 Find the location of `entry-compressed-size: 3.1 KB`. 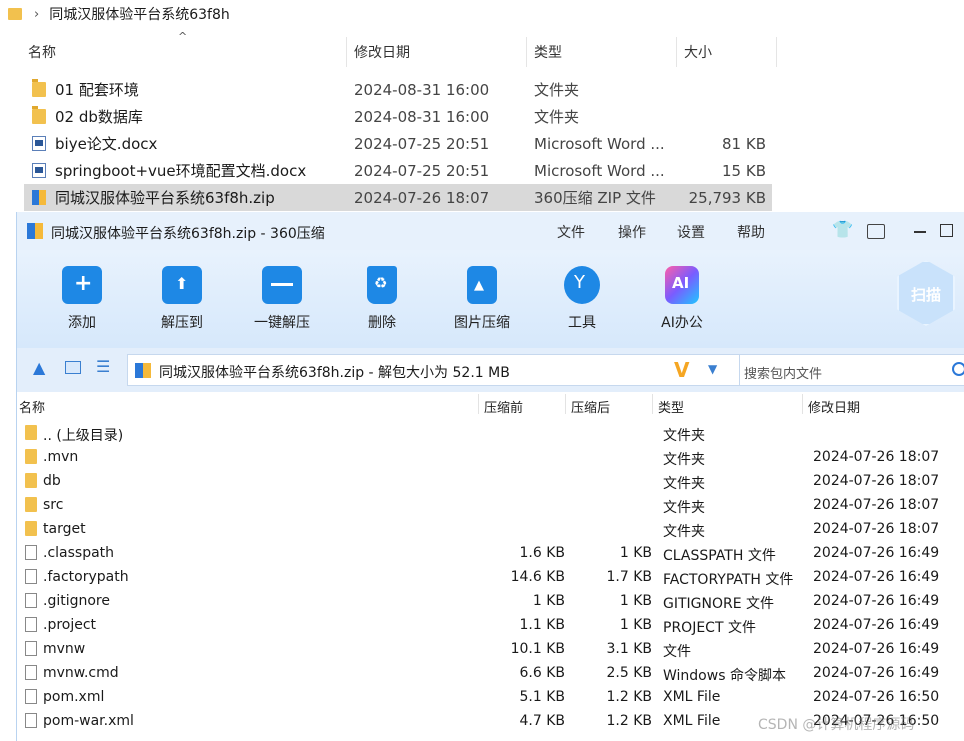

entry-compressed-size: 3.1 KB is located at coordinates (629, 649).